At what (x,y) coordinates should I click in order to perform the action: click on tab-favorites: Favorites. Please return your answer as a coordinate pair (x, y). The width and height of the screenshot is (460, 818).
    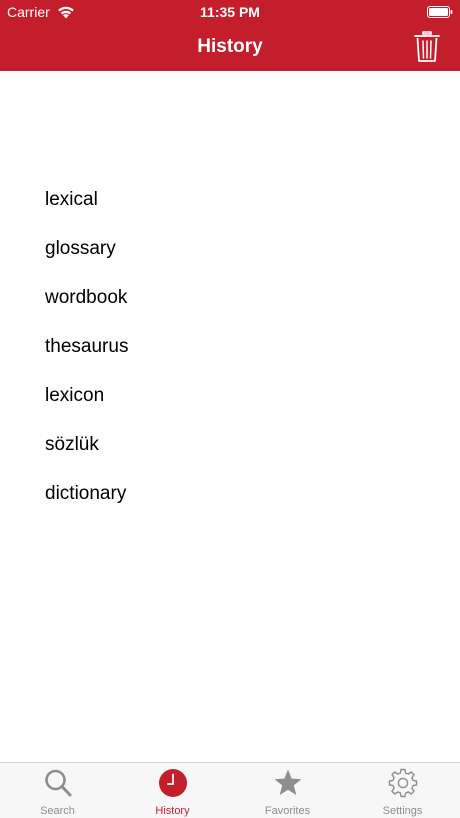
    Looking at the image, I should click on (287, 790).